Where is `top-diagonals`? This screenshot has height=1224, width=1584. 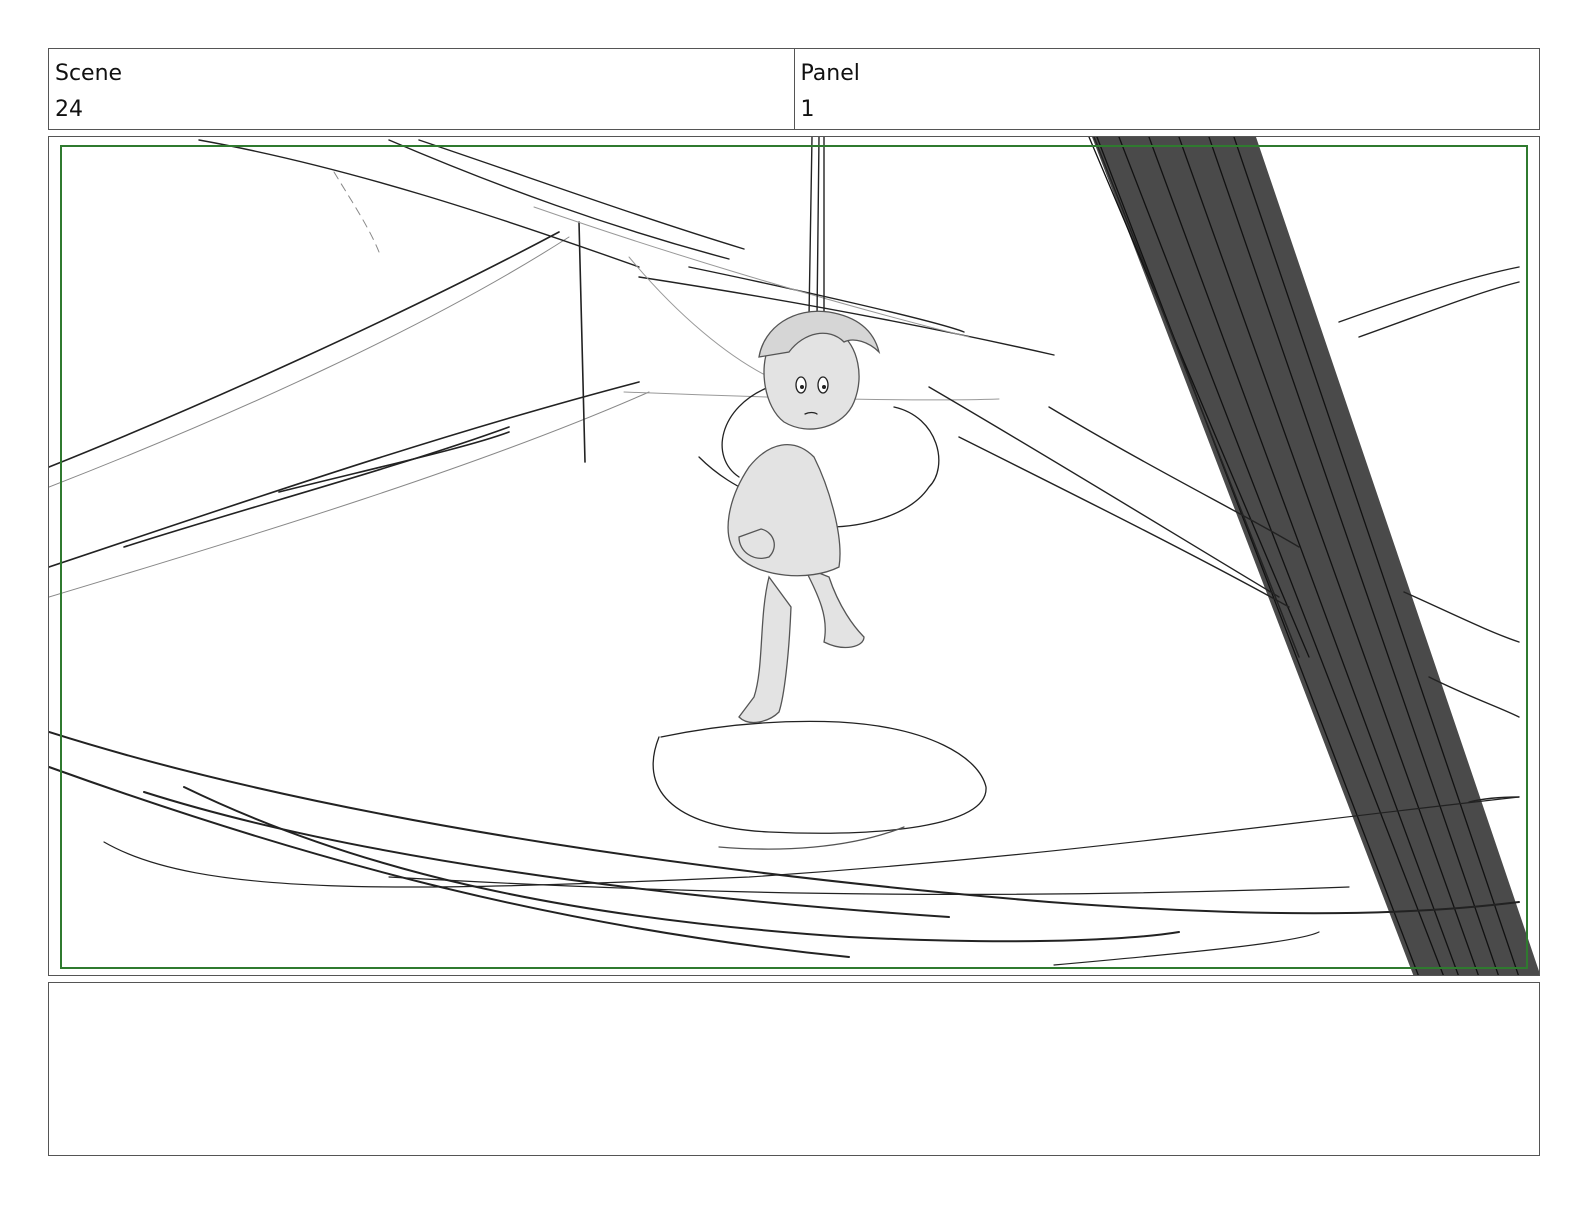 top-diagonals is located at coordinates (626, 247).